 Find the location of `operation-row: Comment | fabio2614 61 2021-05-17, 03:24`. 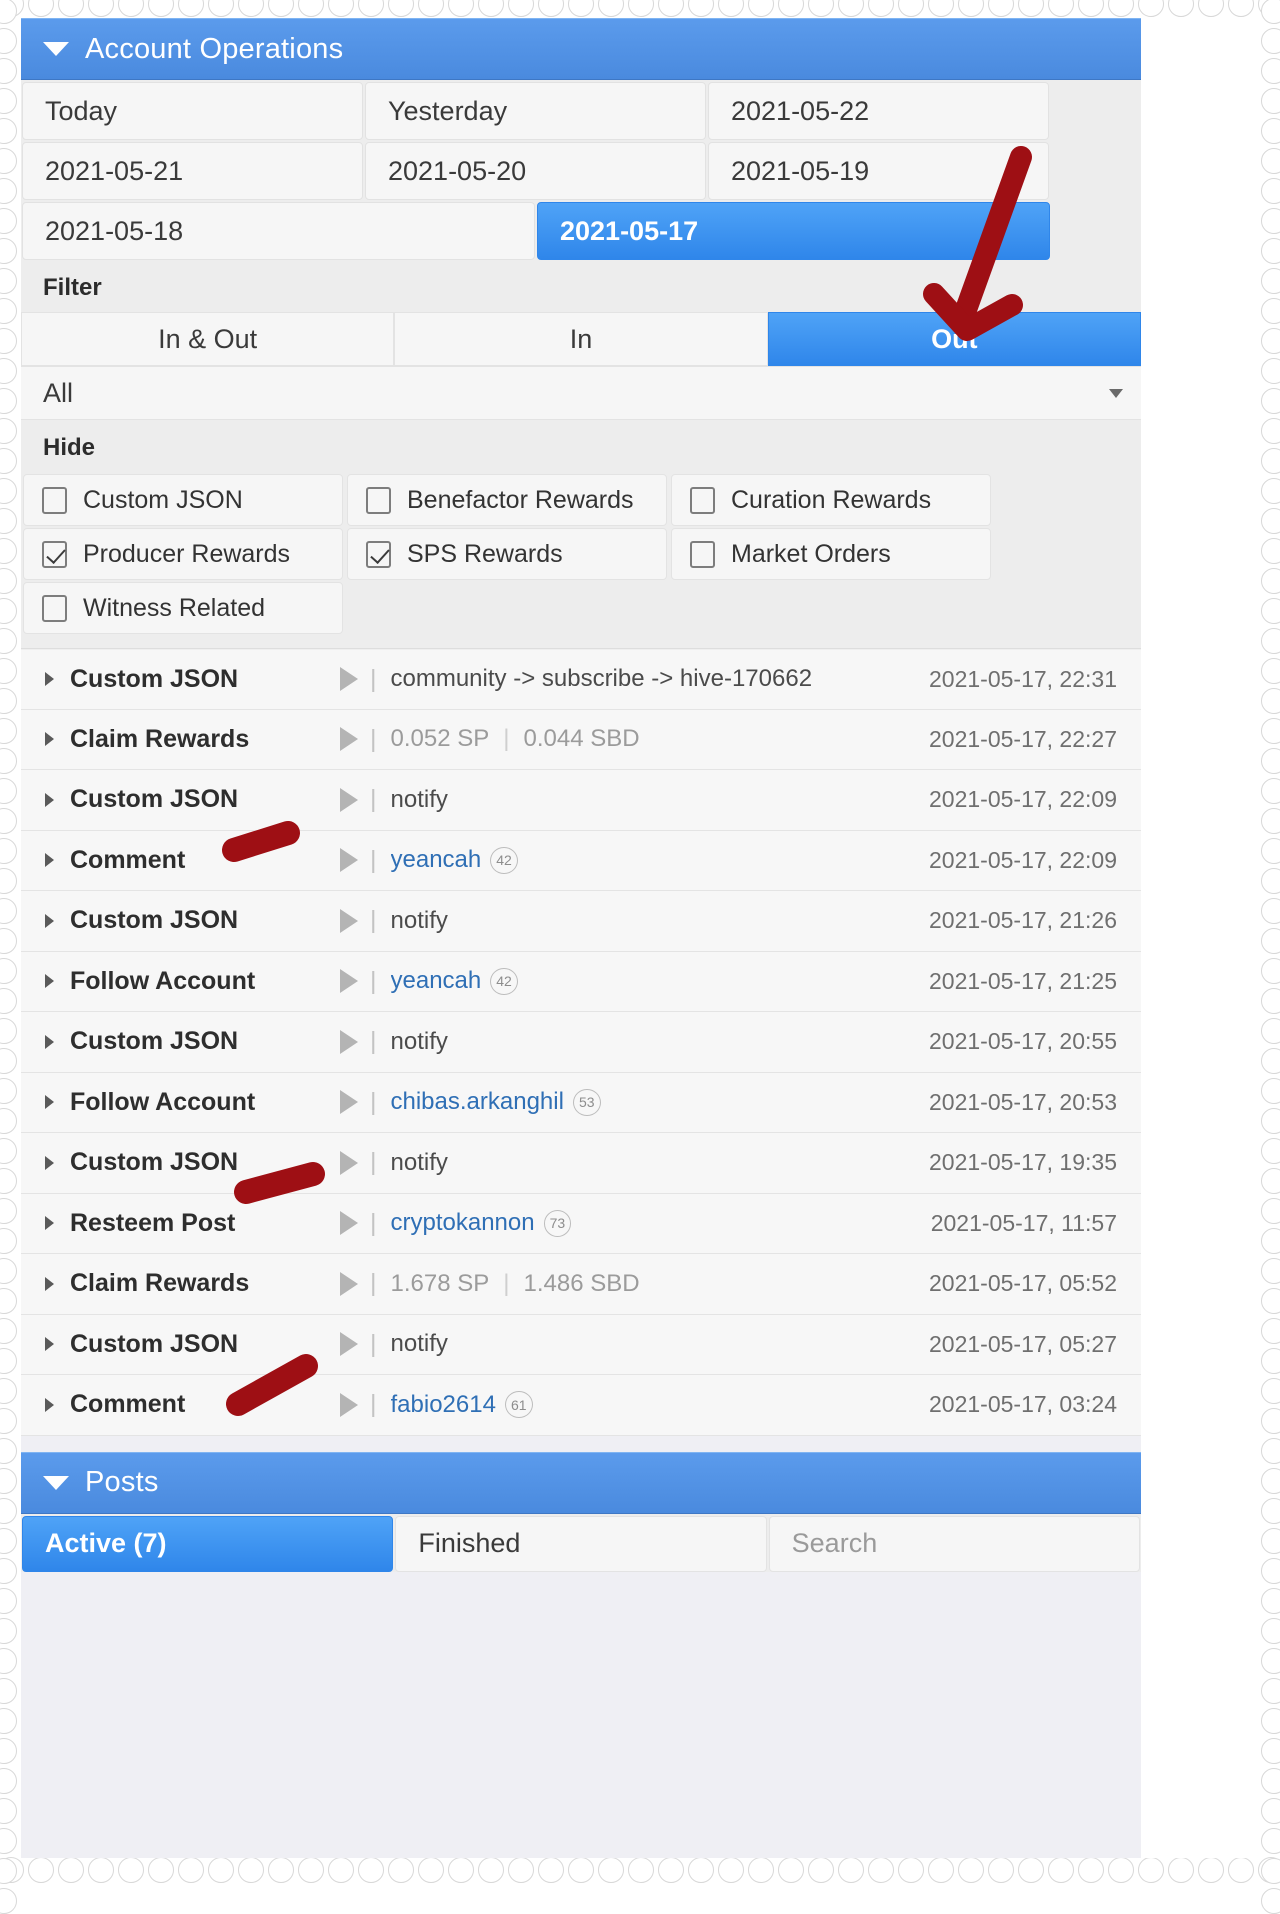

operation-row: Comment | fabio2614 61 2021-05-17, 03:24 is located at coordinates (581, 1405).